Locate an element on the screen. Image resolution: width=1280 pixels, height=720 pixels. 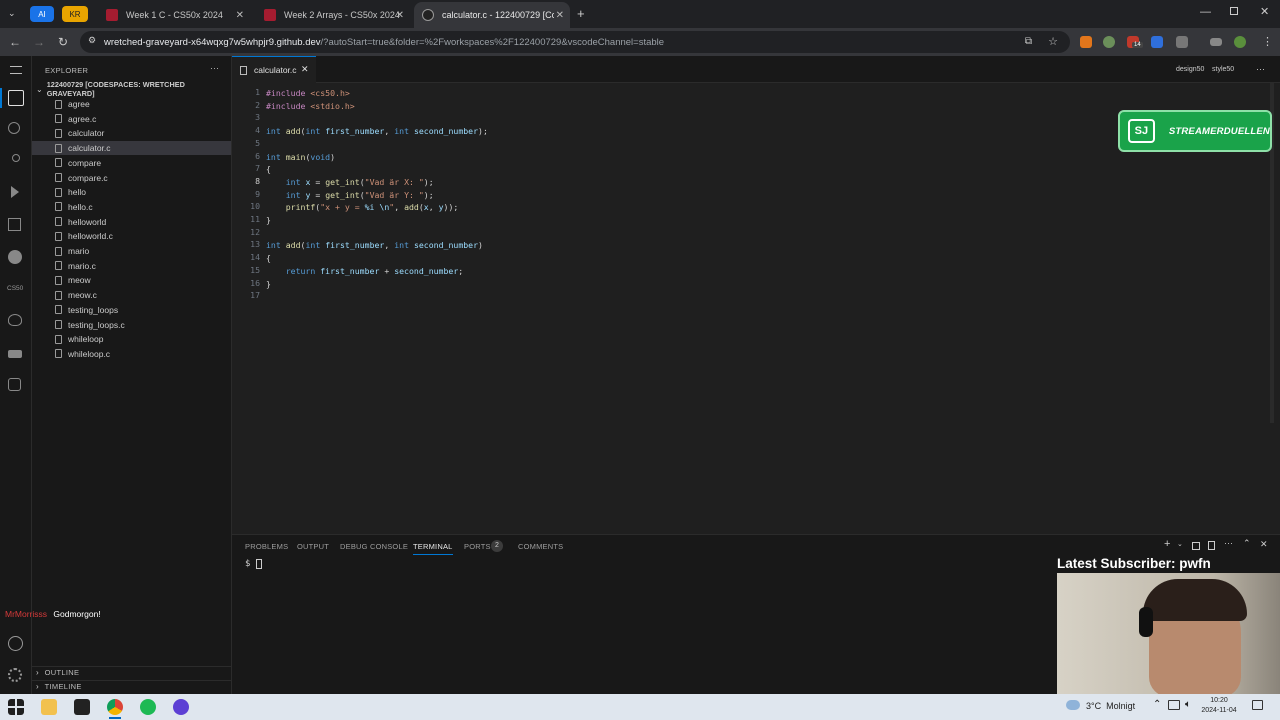
weather-icon is located at coordinates (1073, 705).